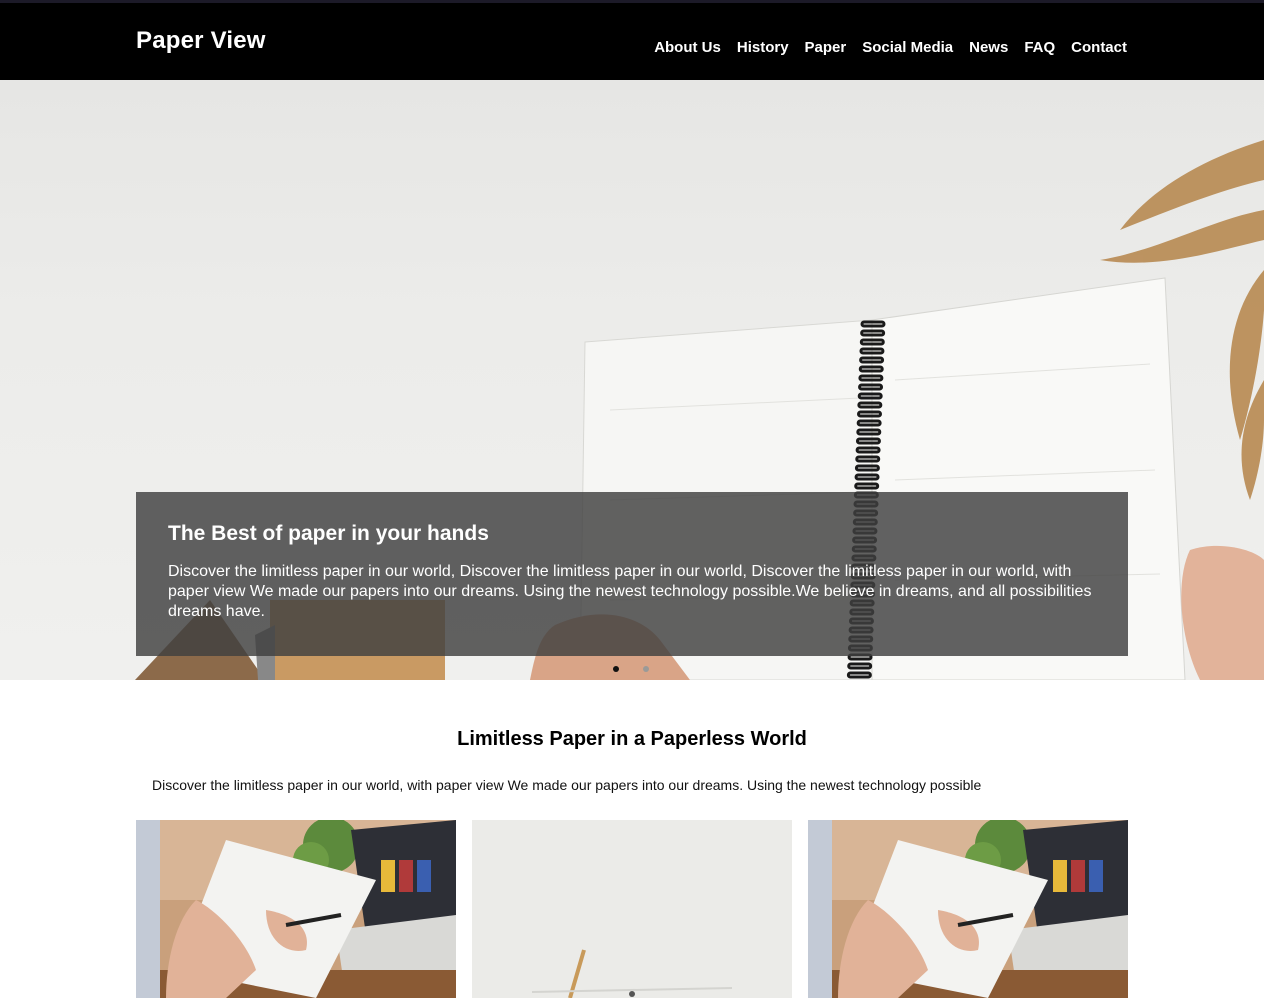 This screenshot has height=998, width=1264. I want to click on section-title: Limitless Paper in a Paperless World, so click(632, 739).